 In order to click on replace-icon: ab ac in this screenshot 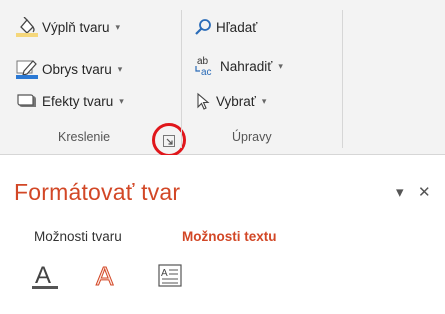, I will do `click(203, 66)`.